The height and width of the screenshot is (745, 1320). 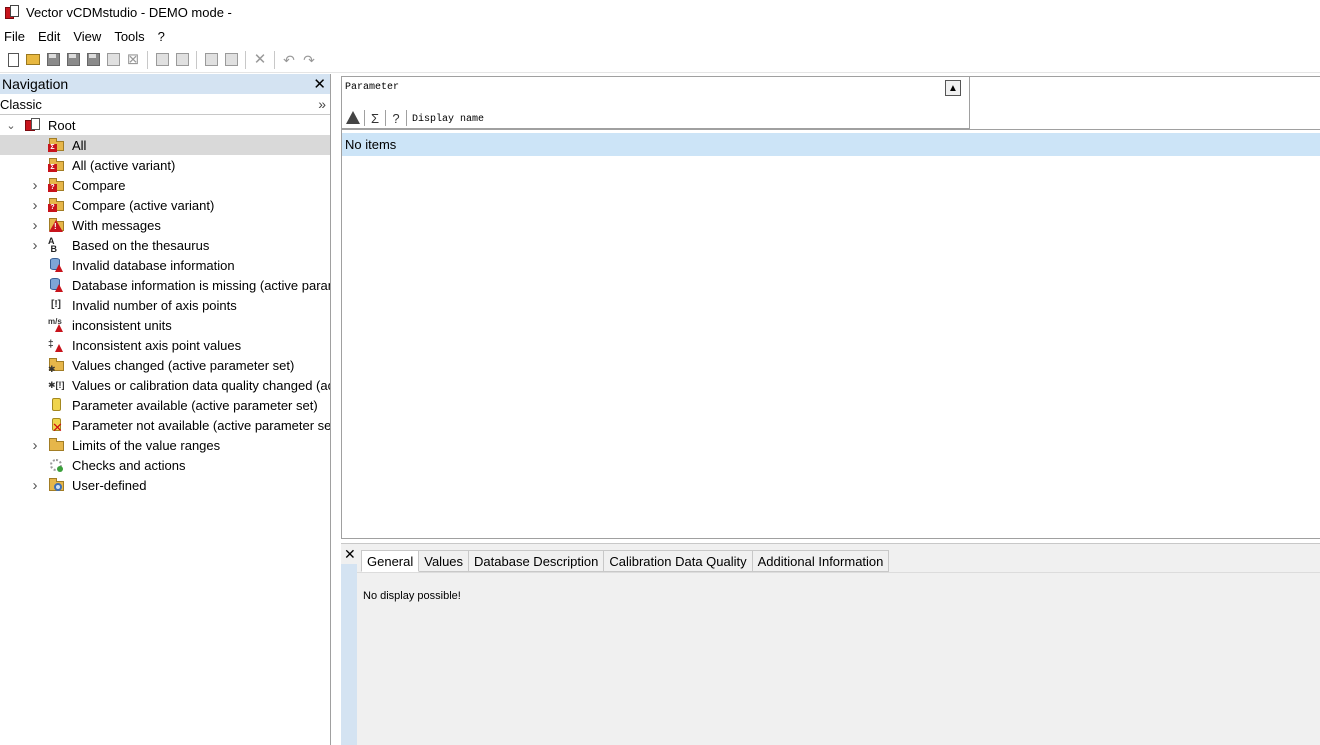 I want to click on tab-calibration-data-quality: Calibration Data Quality, so click(x=678, y=561).